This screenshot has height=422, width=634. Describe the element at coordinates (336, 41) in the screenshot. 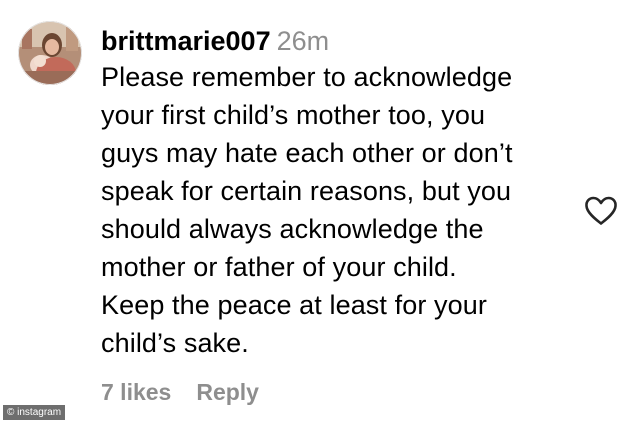

I see `comment-header: brittmarie007 26m` at that location.